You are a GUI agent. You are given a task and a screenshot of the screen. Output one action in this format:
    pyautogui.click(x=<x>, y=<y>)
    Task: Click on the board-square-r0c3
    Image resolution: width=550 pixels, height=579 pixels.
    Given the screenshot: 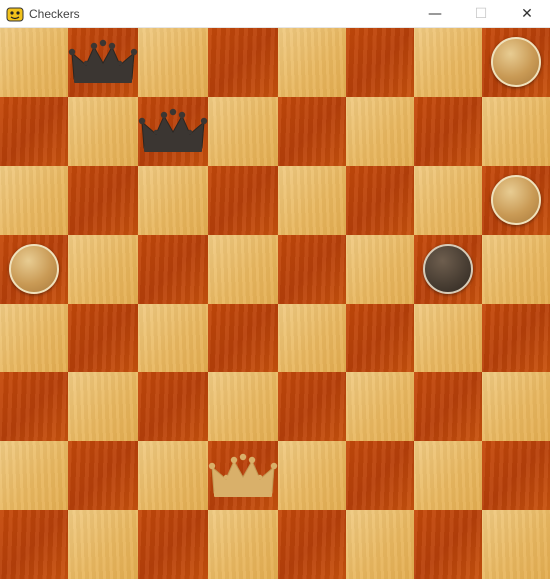 What is the action you would take?
    pyautogui.click(x=243, y=62)
    